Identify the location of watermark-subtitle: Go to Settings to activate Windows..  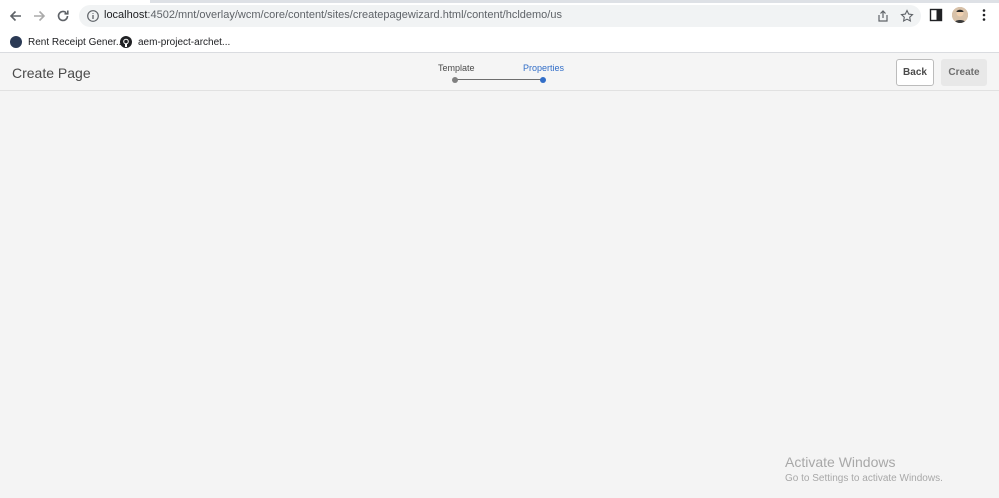
(864, 478).